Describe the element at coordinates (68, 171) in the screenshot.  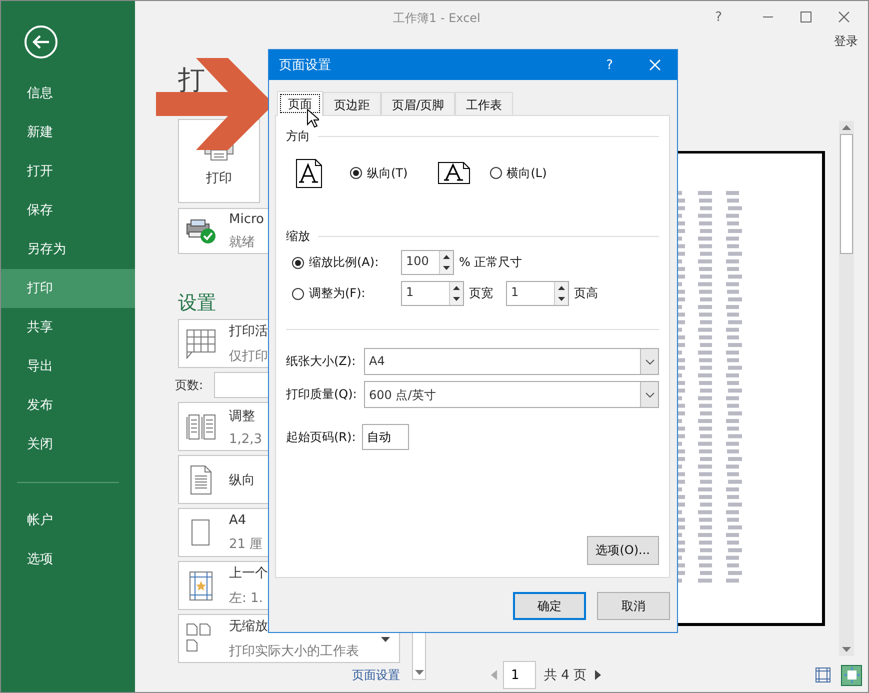
I see `sidebar-item: 打开` at that location.